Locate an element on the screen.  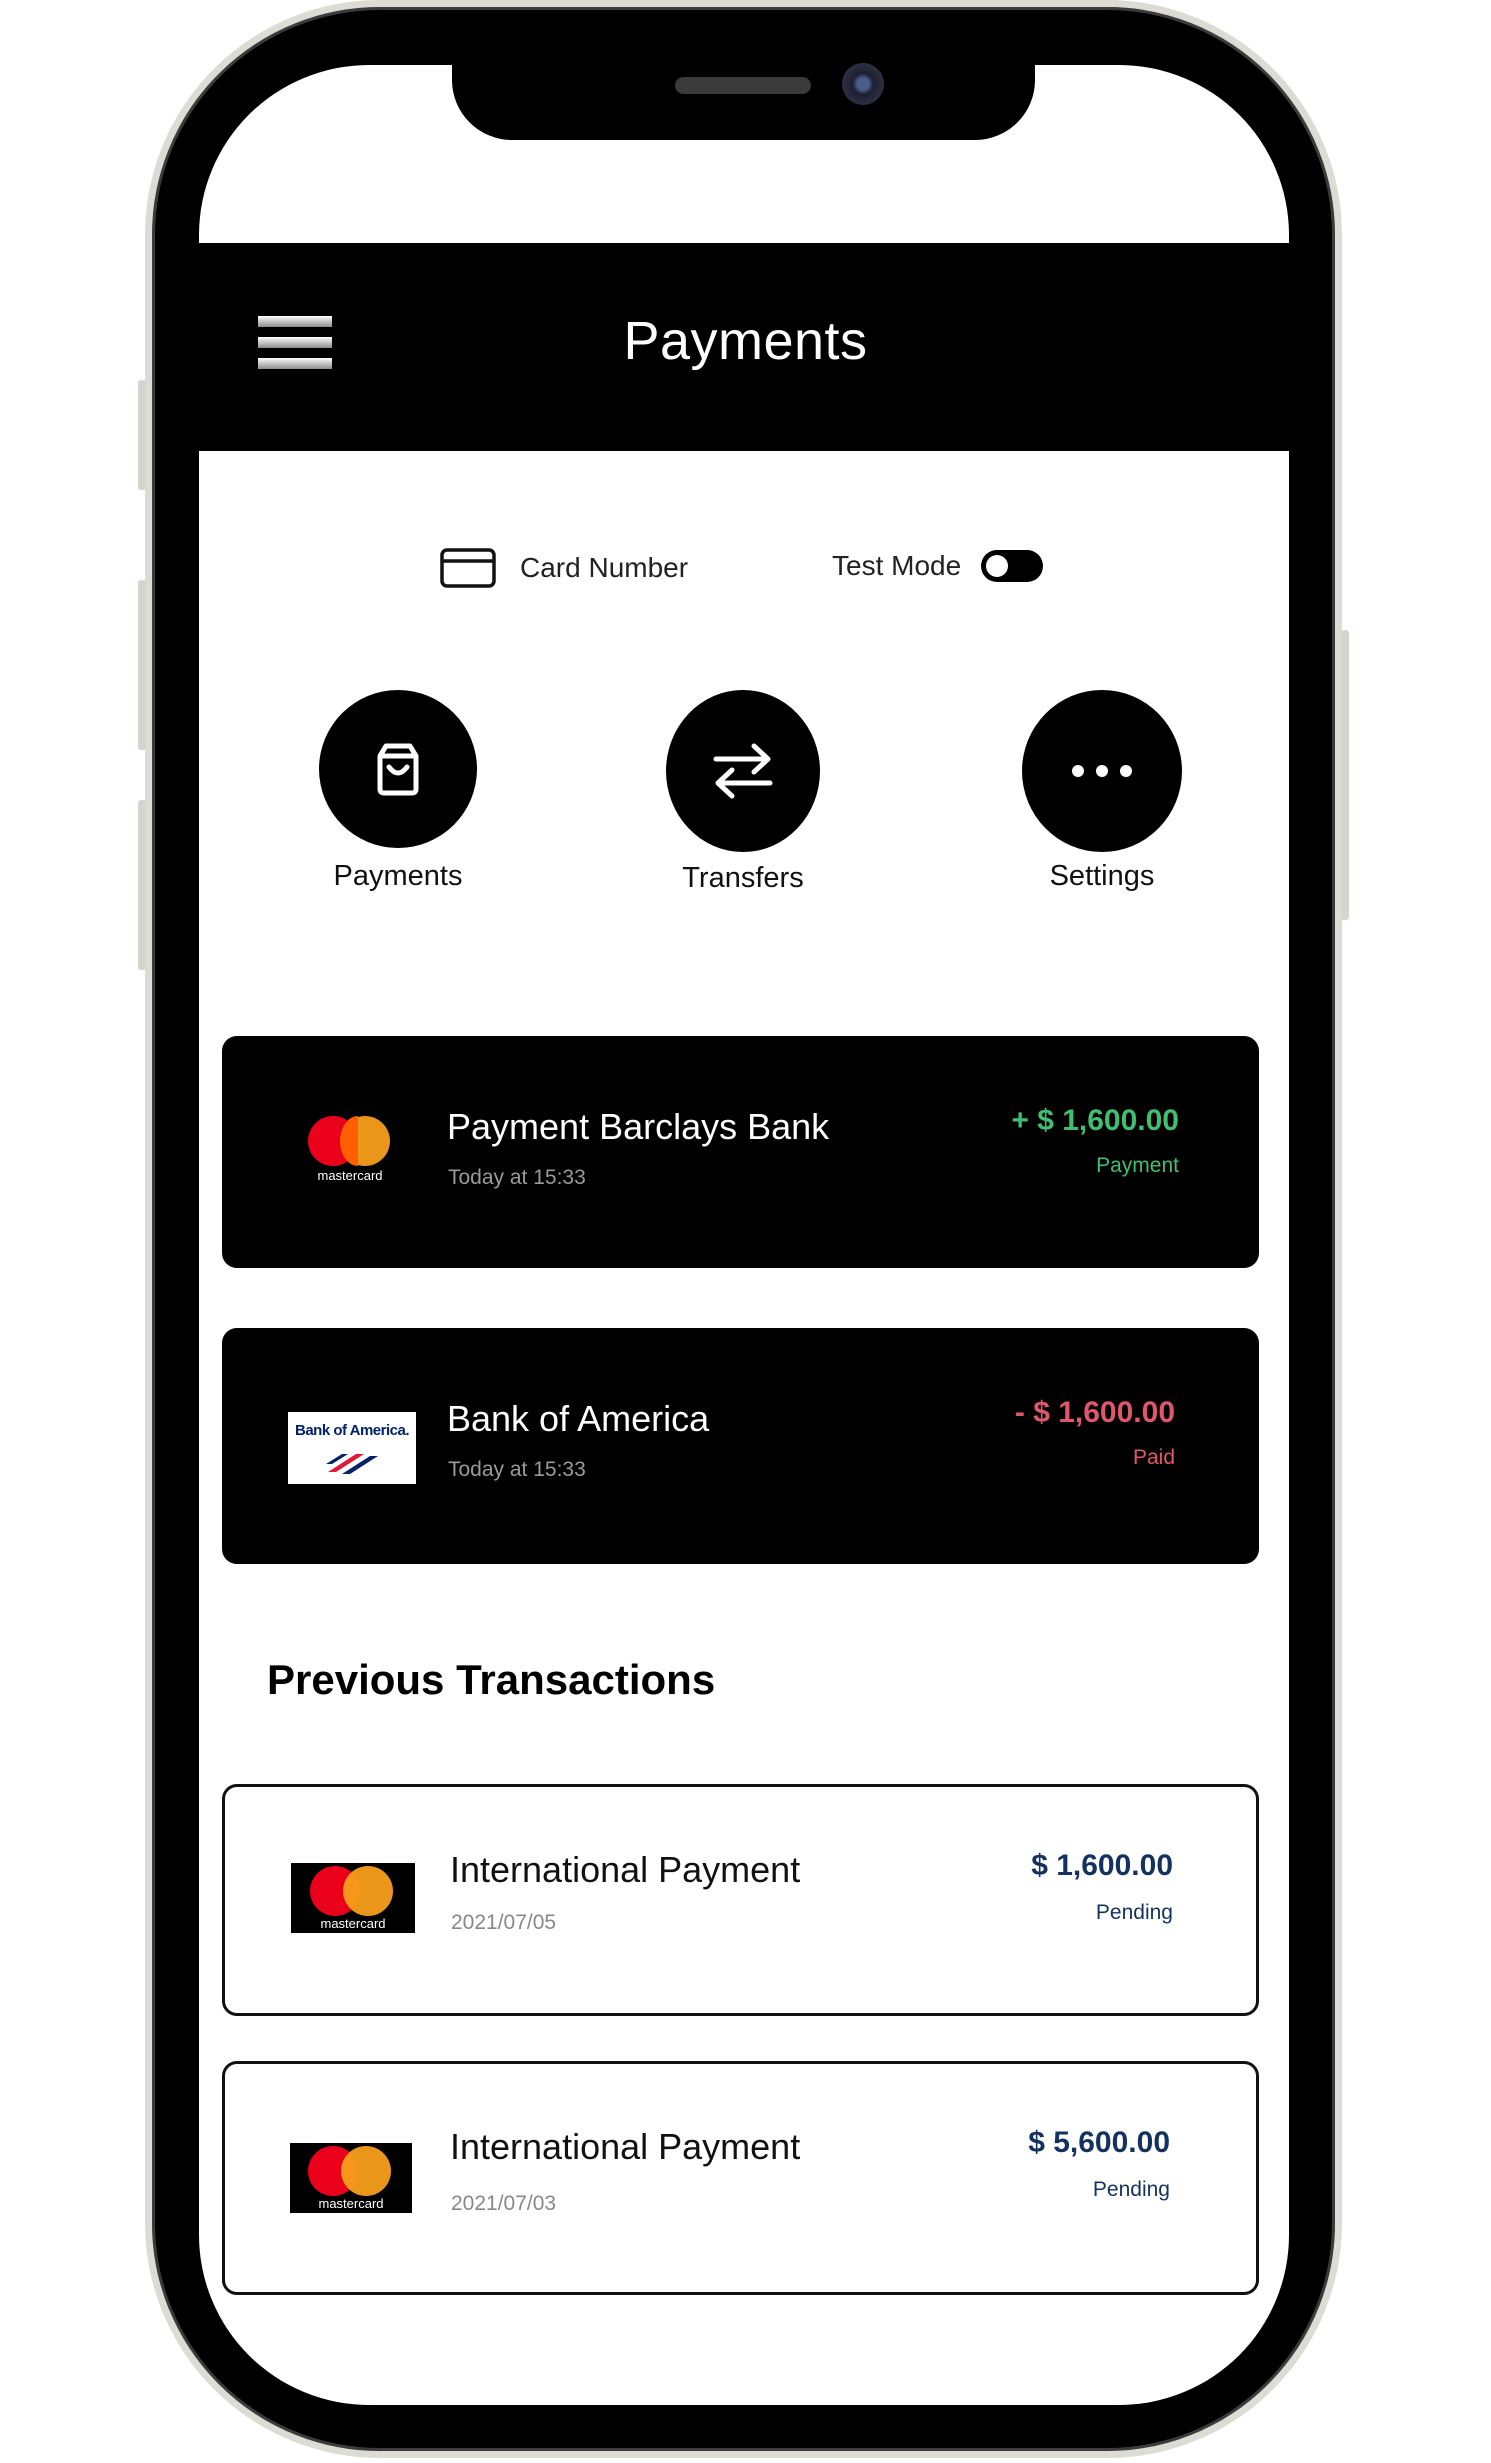
test-mode-toggle is located at coordinates (1012, 566).